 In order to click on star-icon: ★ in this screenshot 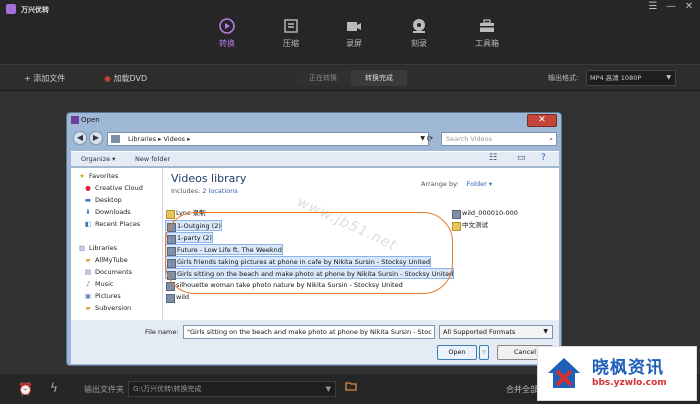, I will do `click(82, 176)`.